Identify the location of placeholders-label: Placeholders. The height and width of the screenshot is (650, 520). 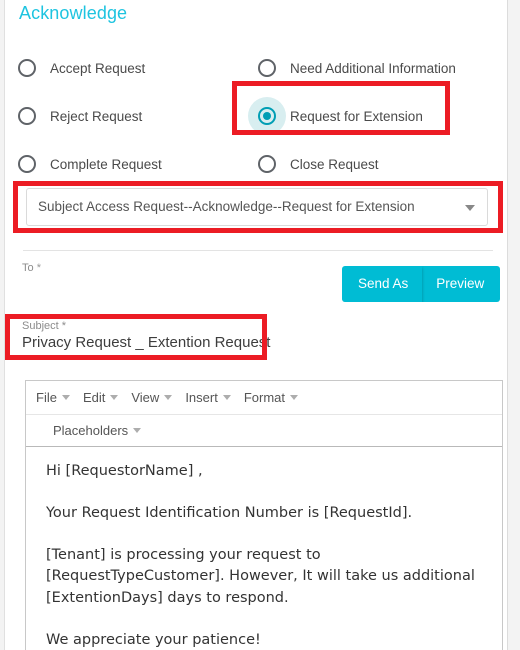
(91, 430).